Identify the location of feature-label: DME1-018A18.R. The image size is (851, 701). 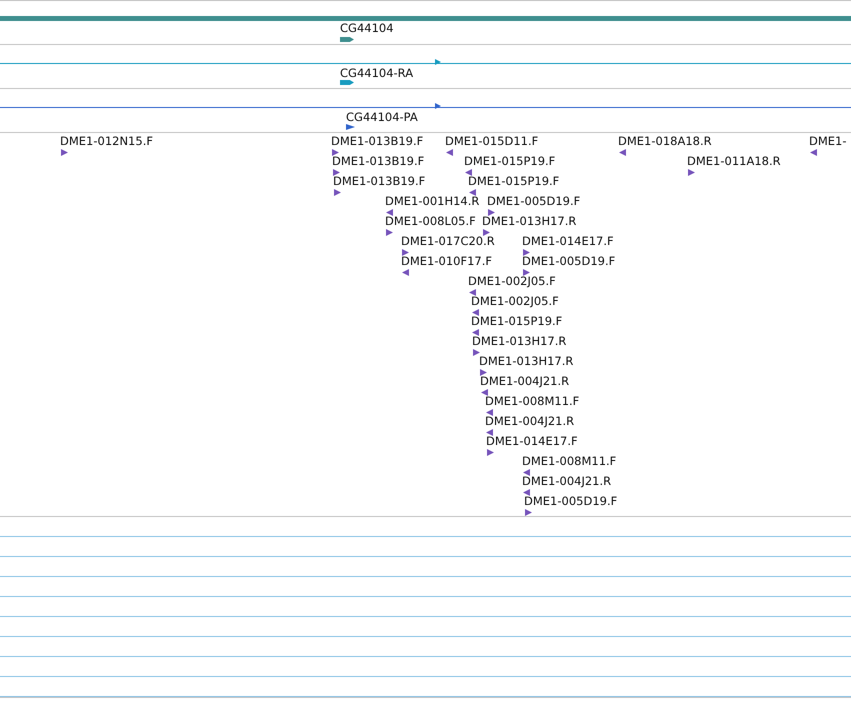
(665, 141).